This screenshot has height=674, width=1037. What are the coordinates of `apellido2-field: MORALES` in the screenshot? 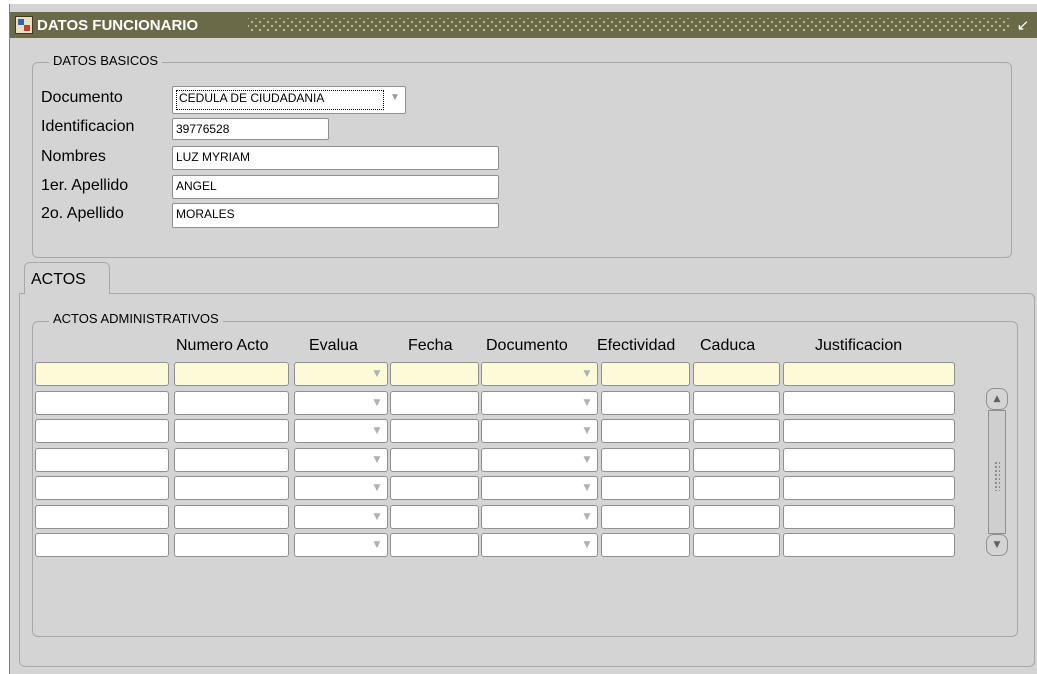 It's located at (335, 215).